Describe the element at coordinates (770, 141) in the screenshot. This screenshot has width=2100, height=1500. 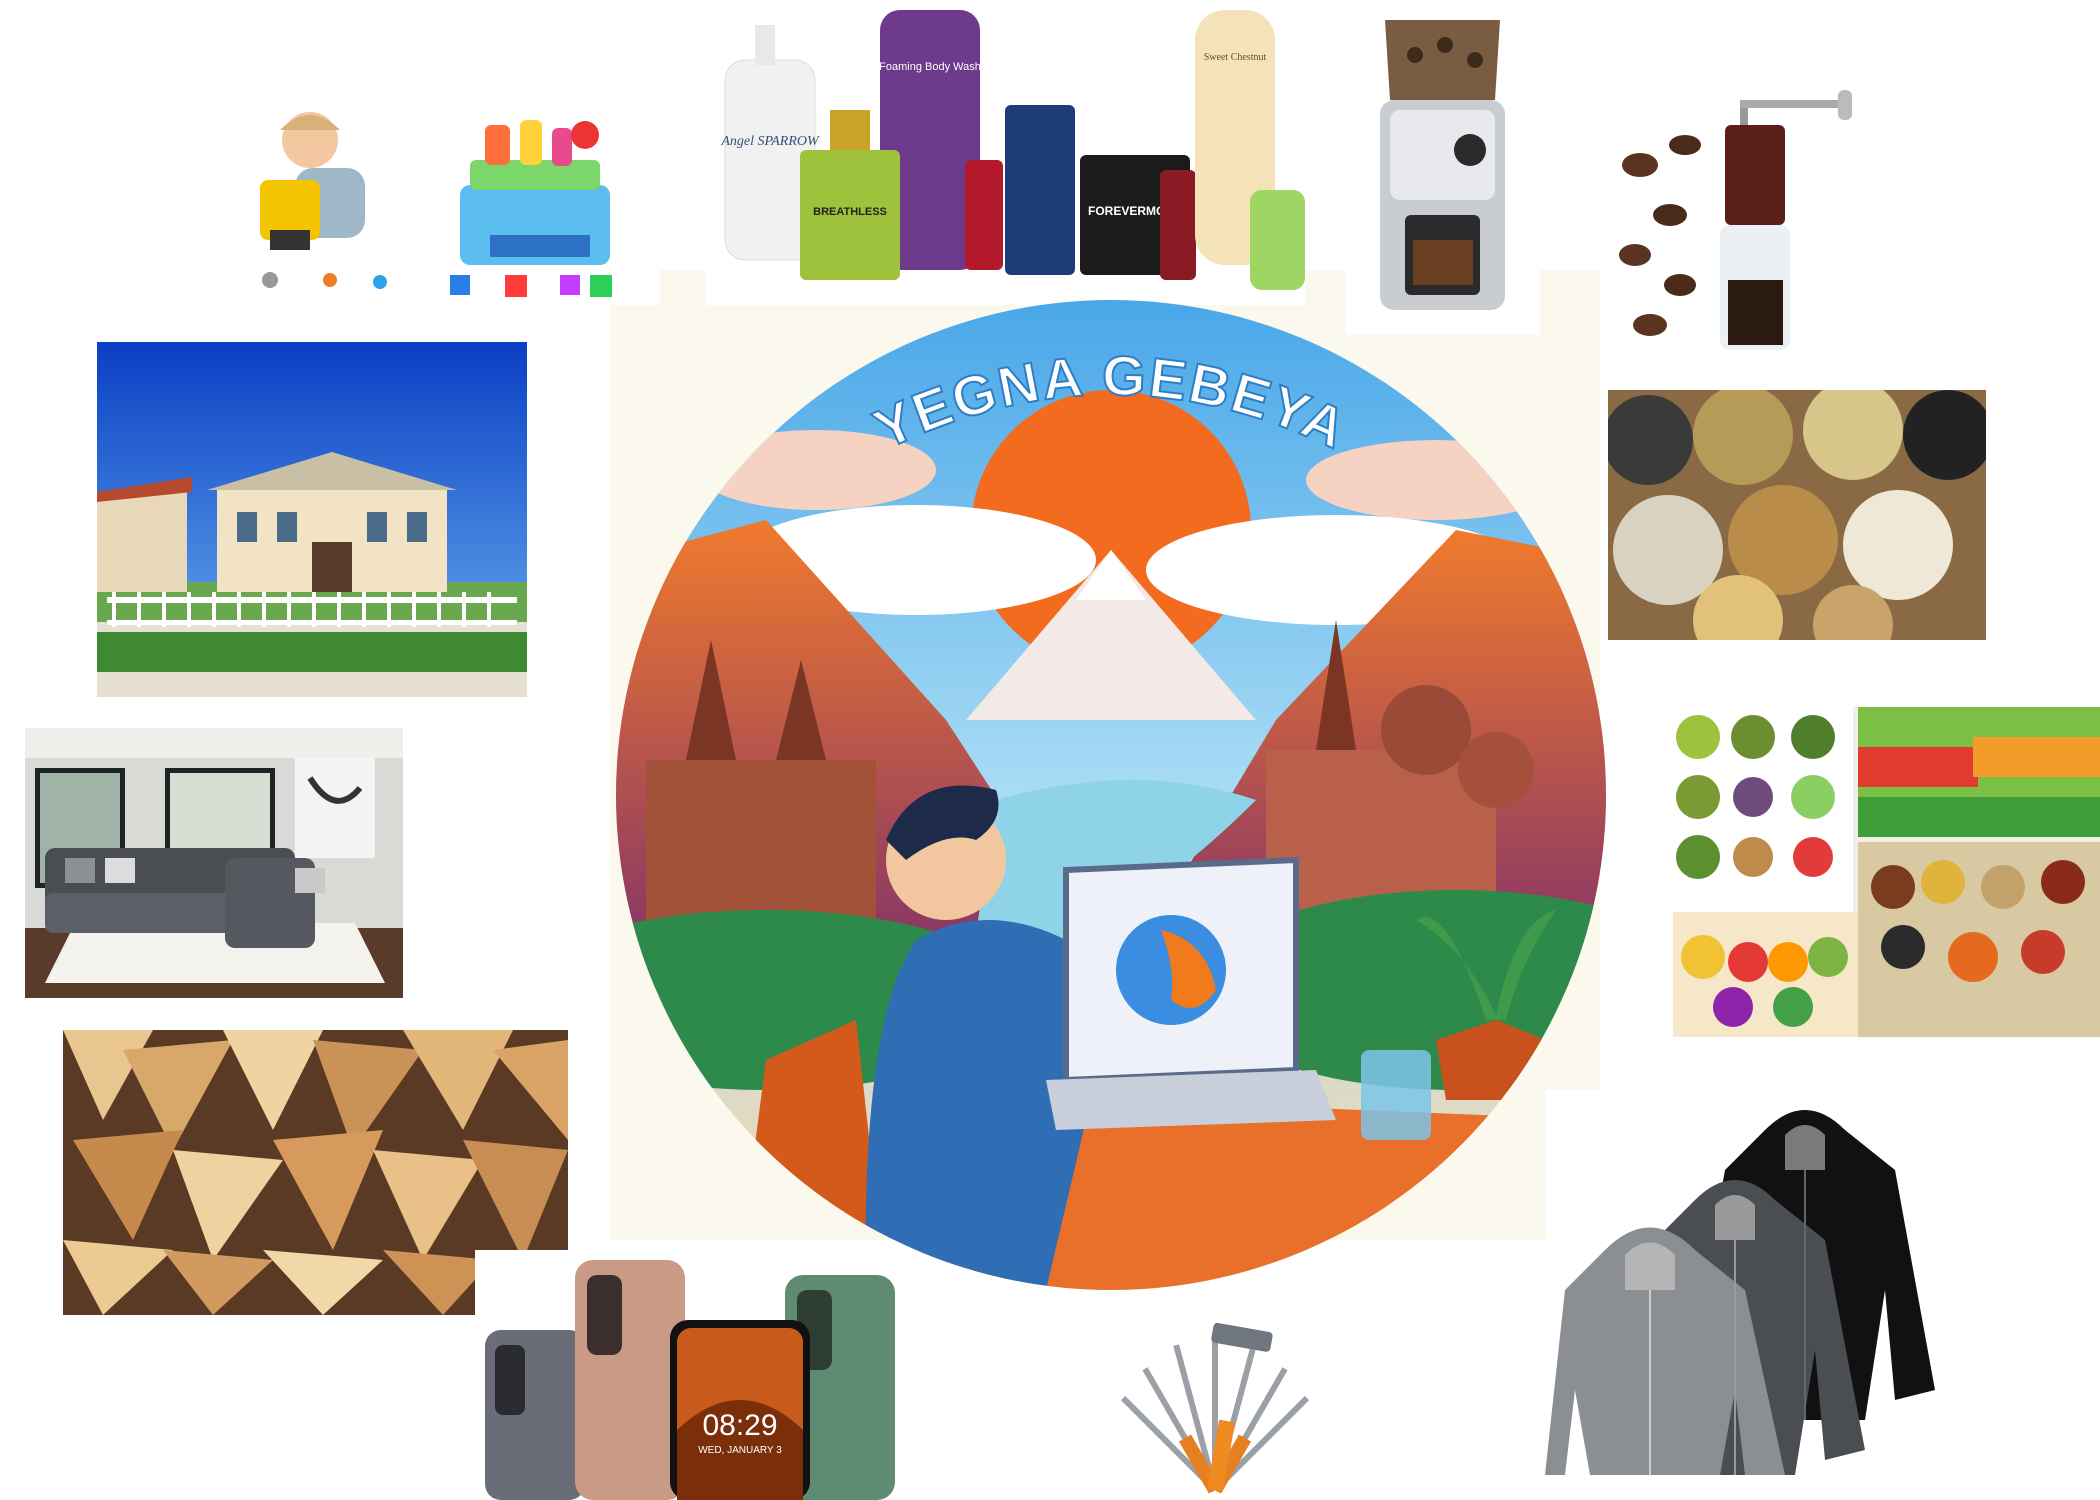
I see `cosmetic-label-1: Angel SPARROW` at that location.